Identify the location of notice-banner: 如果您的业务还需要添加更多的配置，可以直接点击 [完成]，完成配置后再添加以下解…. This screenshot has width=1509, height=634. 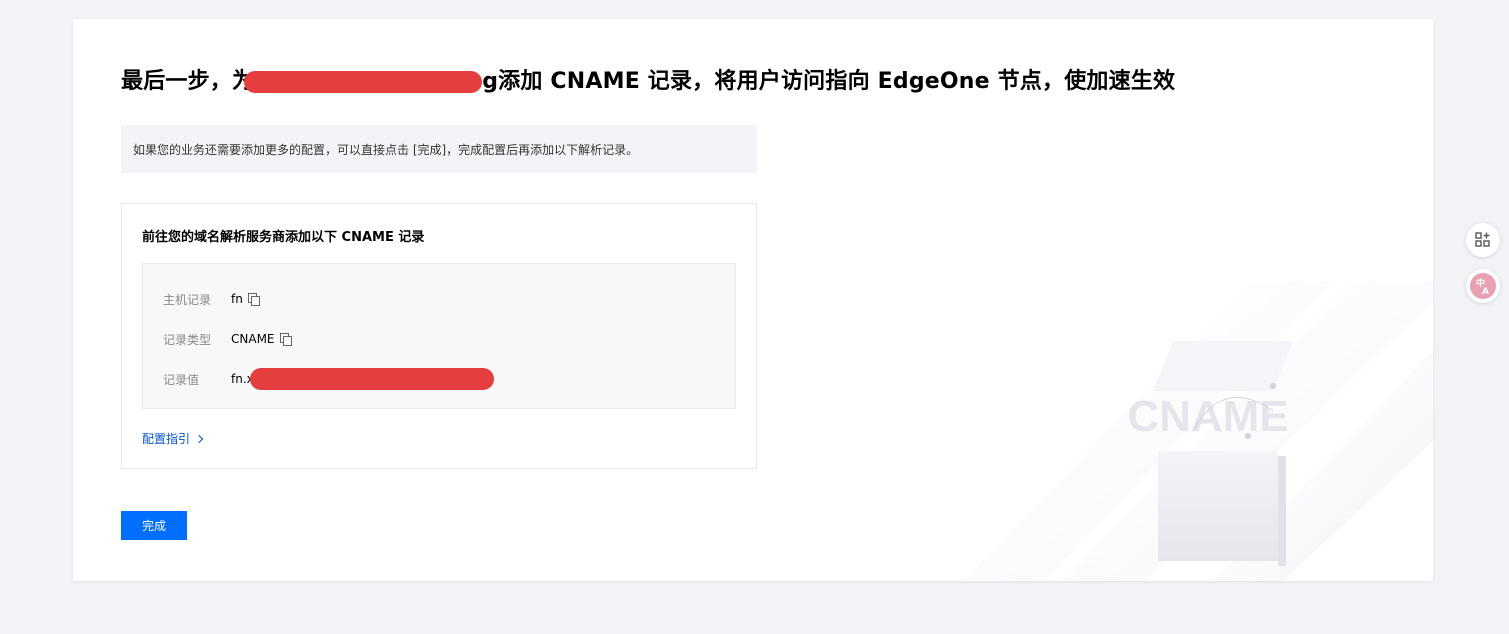
(439, 149).